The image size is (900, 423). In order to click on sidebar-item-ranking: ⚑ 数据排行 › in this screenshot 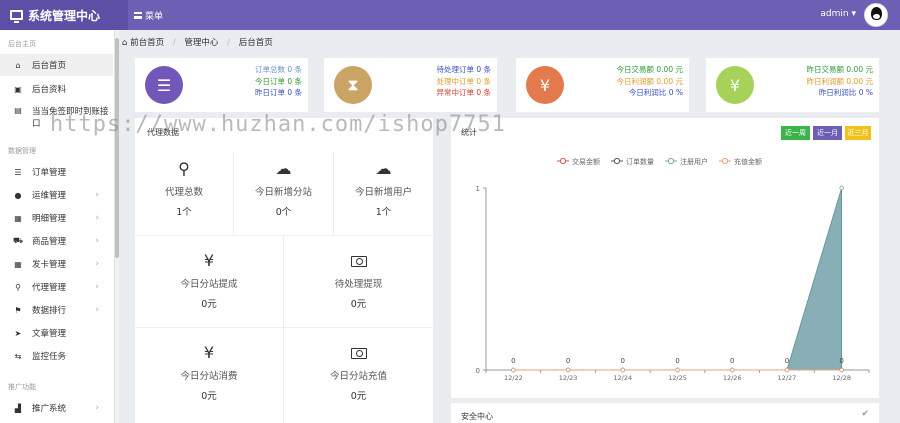, I will do `click(56, 310)`.